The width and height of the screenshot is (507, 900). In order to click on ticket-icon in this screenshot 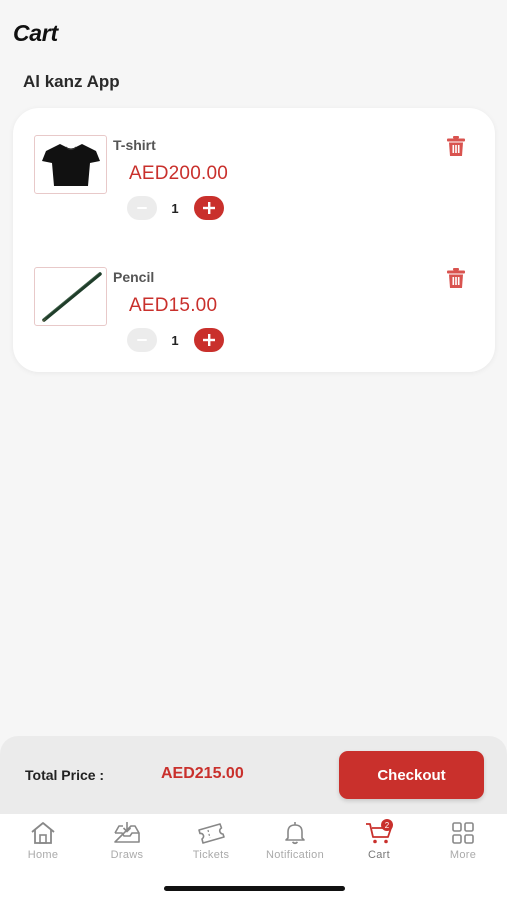, I will do `click(211, 833)`.